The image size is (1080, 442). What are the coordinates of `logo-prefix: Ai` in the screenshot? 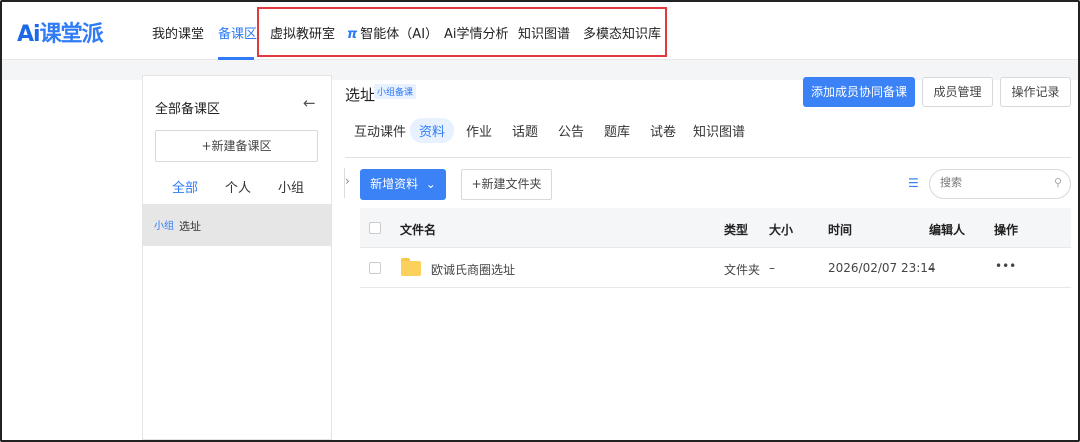 It's located at (29, 34).